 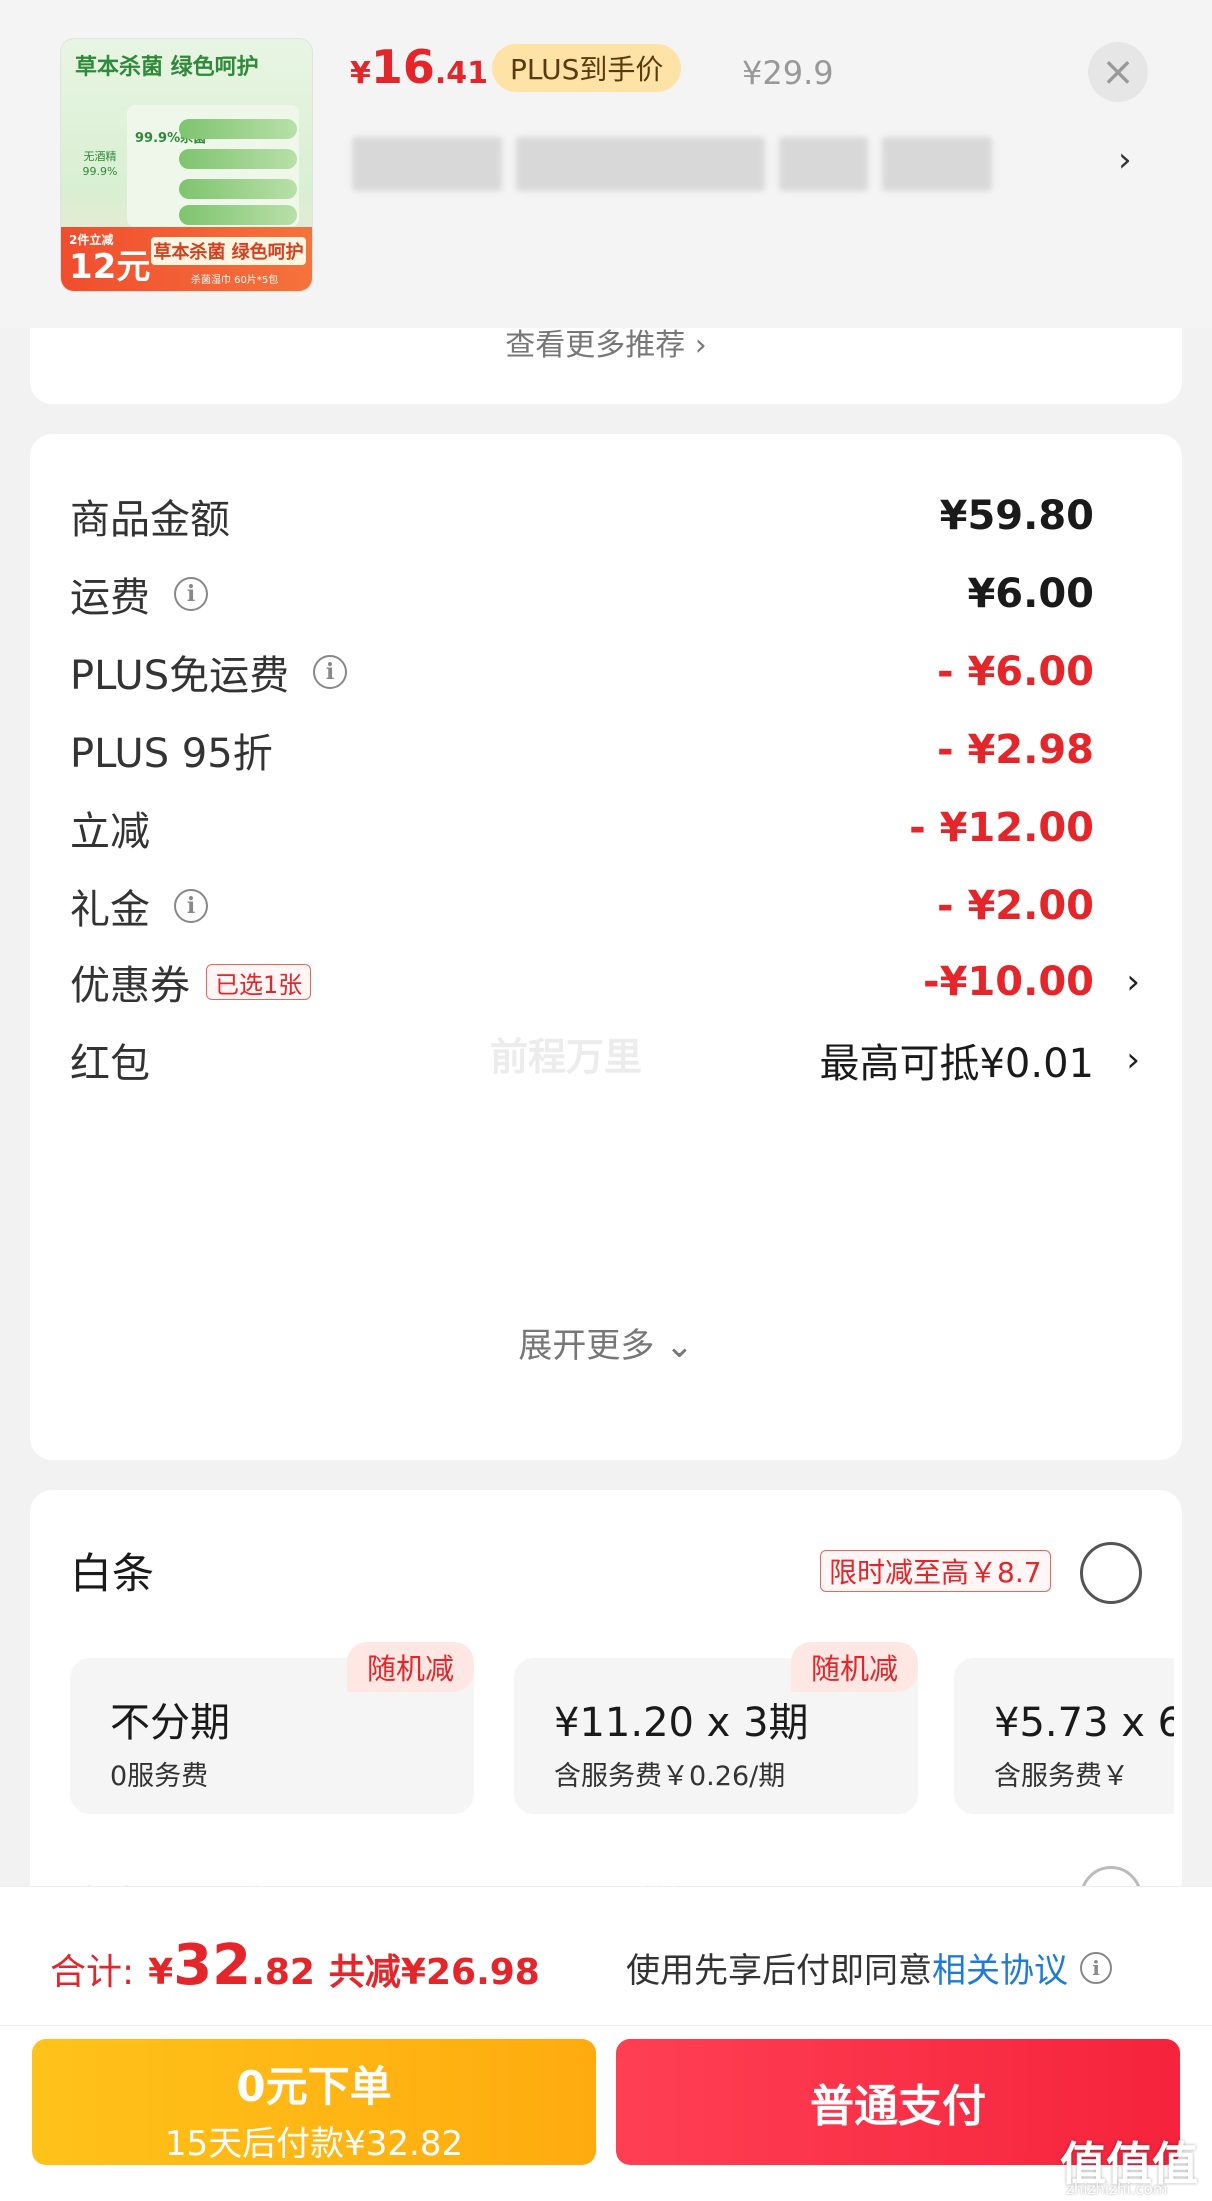 I want to click on price-row-plus-free-shipping: PLUS免运费 i - ¥6.00, so click(x=608, y=672).